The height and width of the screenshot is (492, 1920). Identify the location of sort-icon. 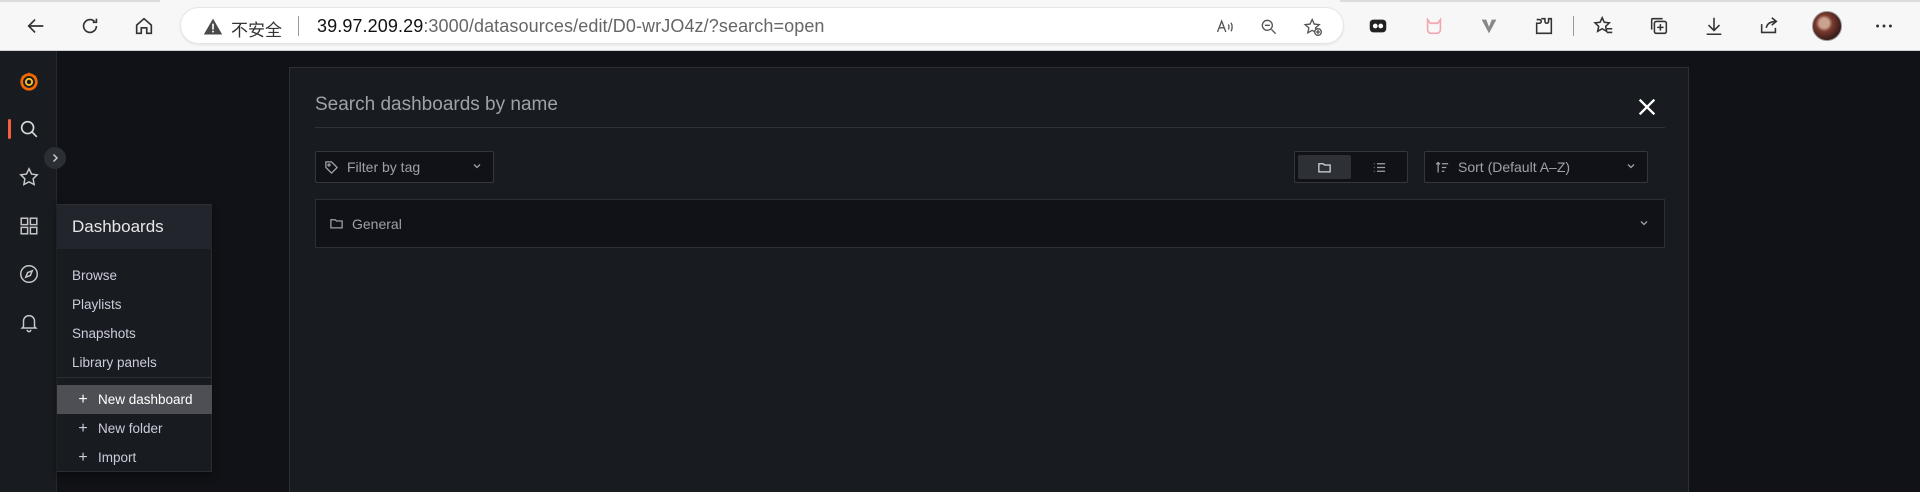
(1442, 167).